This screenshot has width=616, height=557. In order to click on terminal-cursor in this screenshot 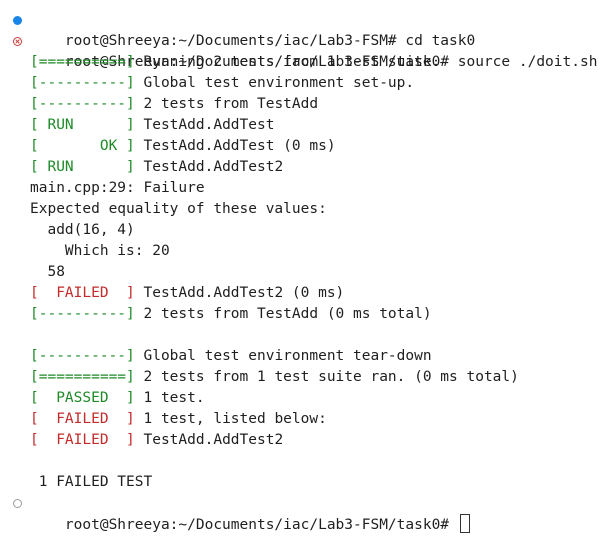, I will do `click(464, 523)`.